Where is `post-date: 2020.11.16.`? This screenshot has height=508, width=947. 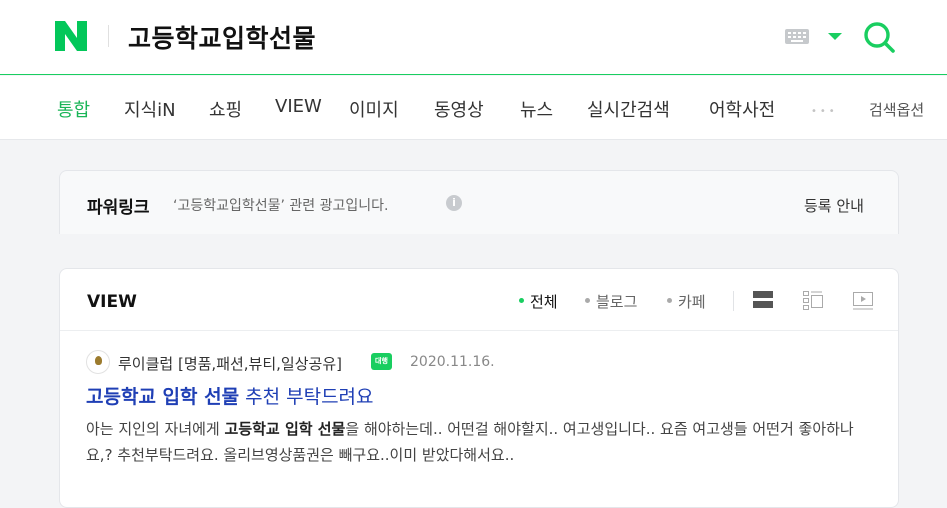 post-date: 2020.11.16. is located at coordinates (452, 362).